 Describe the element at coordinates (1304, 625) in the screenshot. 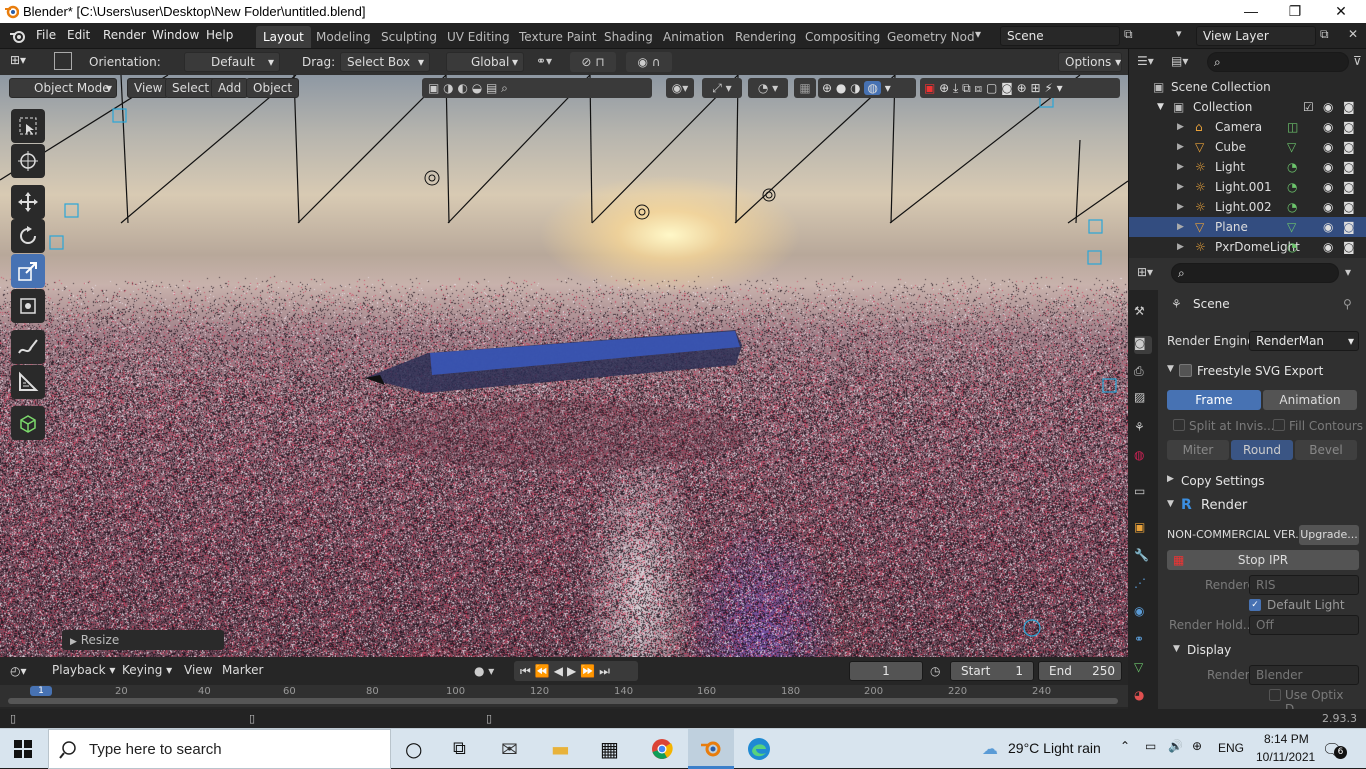

I see `render-hold-dropdown: Off` at that location.